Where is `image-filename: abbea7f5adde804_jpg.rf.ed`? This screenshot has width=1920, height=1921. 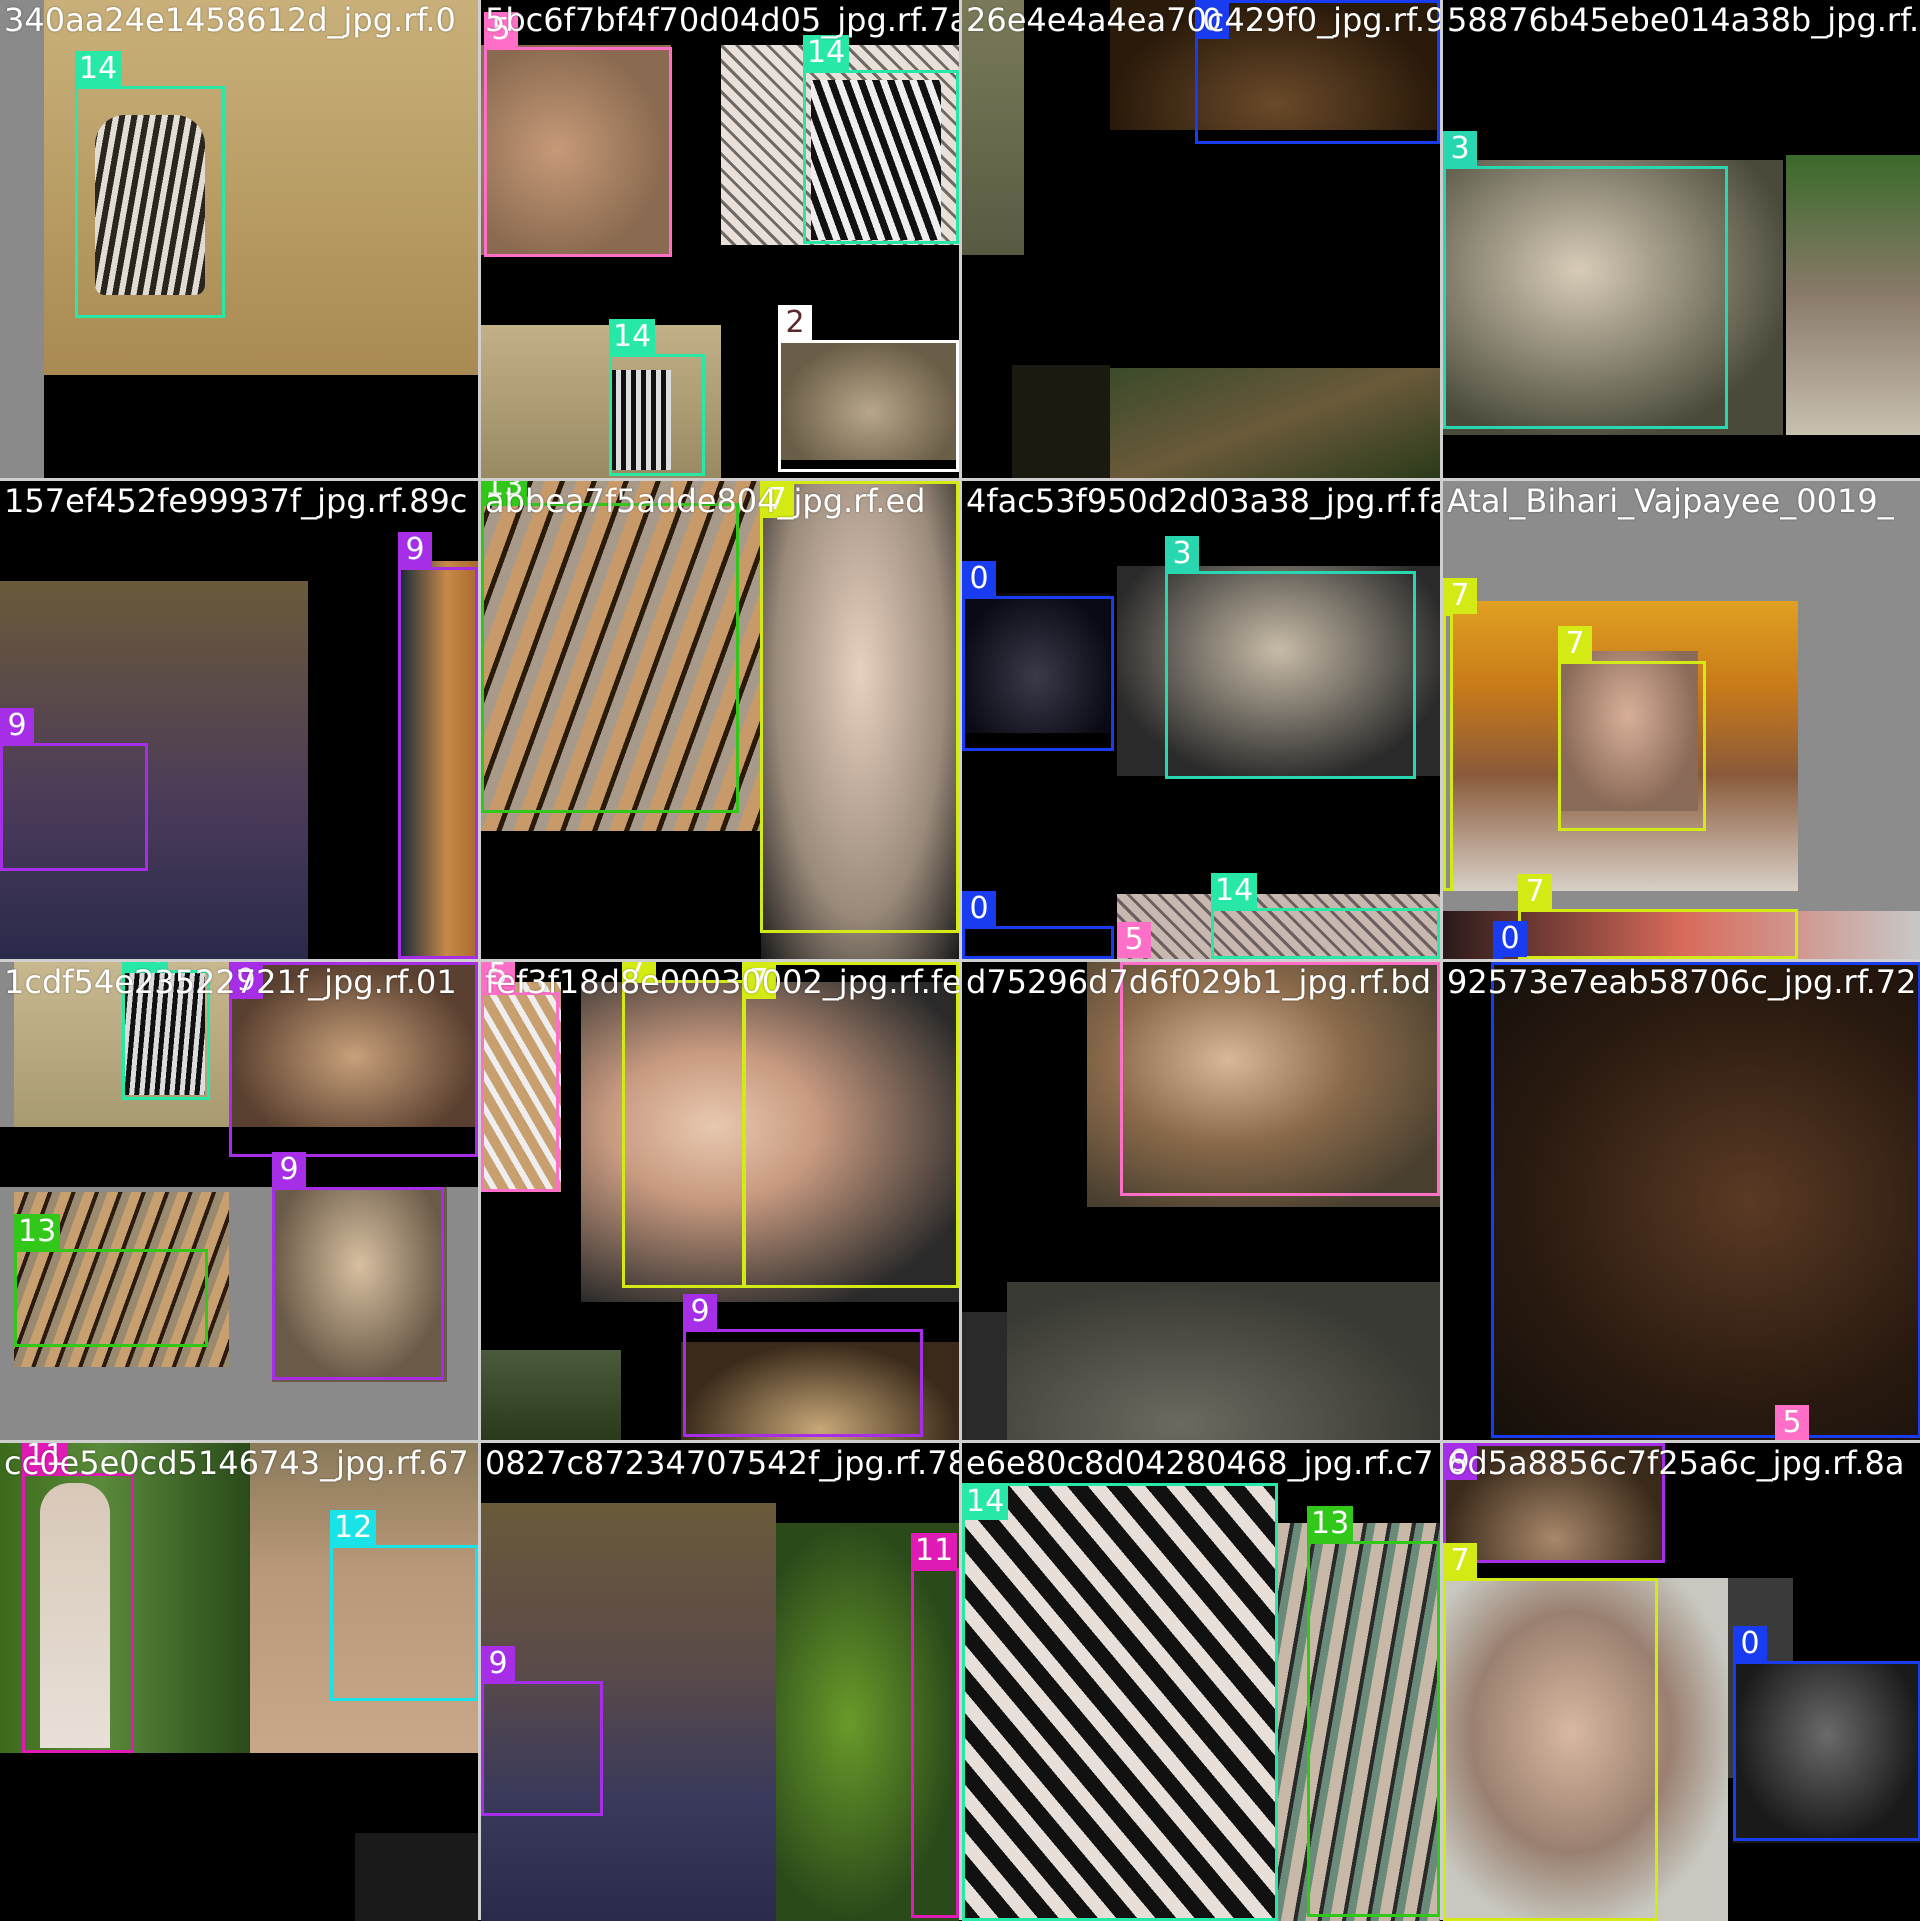 image-filename: abbea7f5adde804_jpg.rf.ed is located at coordinates (705, 501).